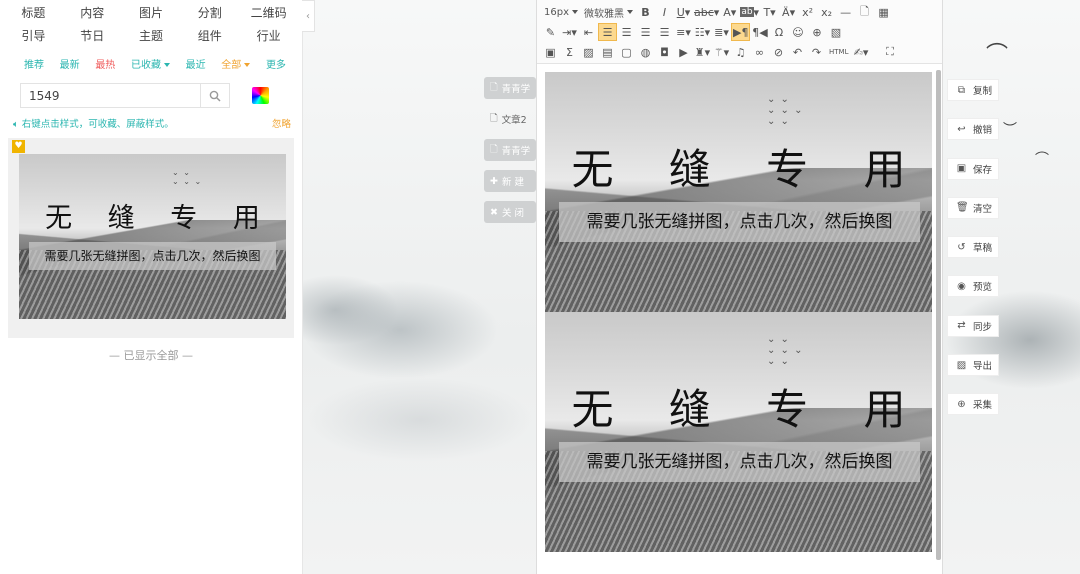 The width and height of the screenshot is (1080, 574). What do you see at coordinates (721, 32) in the screenshot?
I see `paragraph-spacing-icon: ≣▾` at bounding box center [721, 32].